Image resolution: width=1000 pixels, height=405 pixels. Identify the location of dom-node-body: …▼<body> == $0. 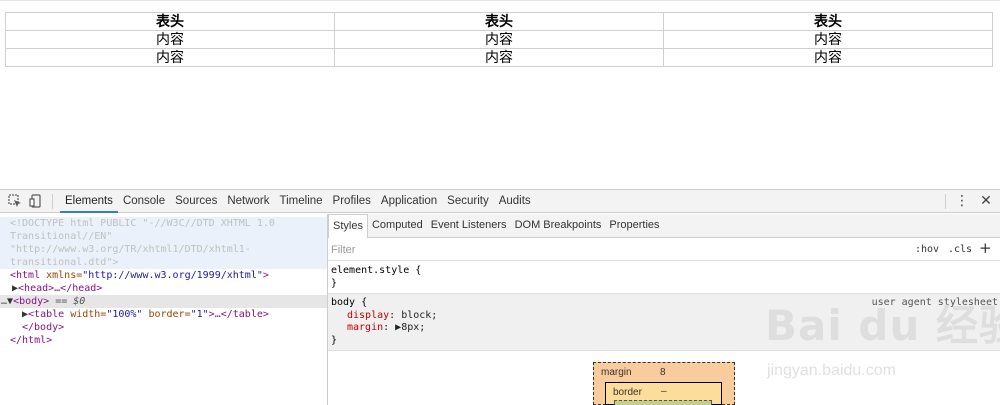
(163, 301).